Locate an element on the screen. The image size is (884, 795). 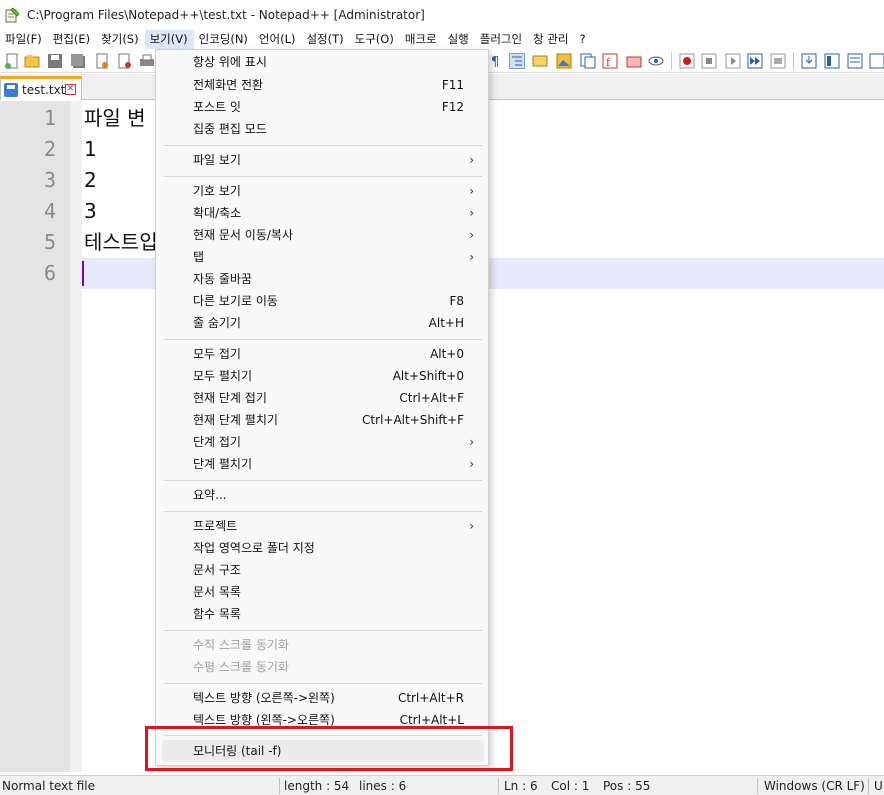
menu-search: 찾기(S) is located at coordinates (120, 39).